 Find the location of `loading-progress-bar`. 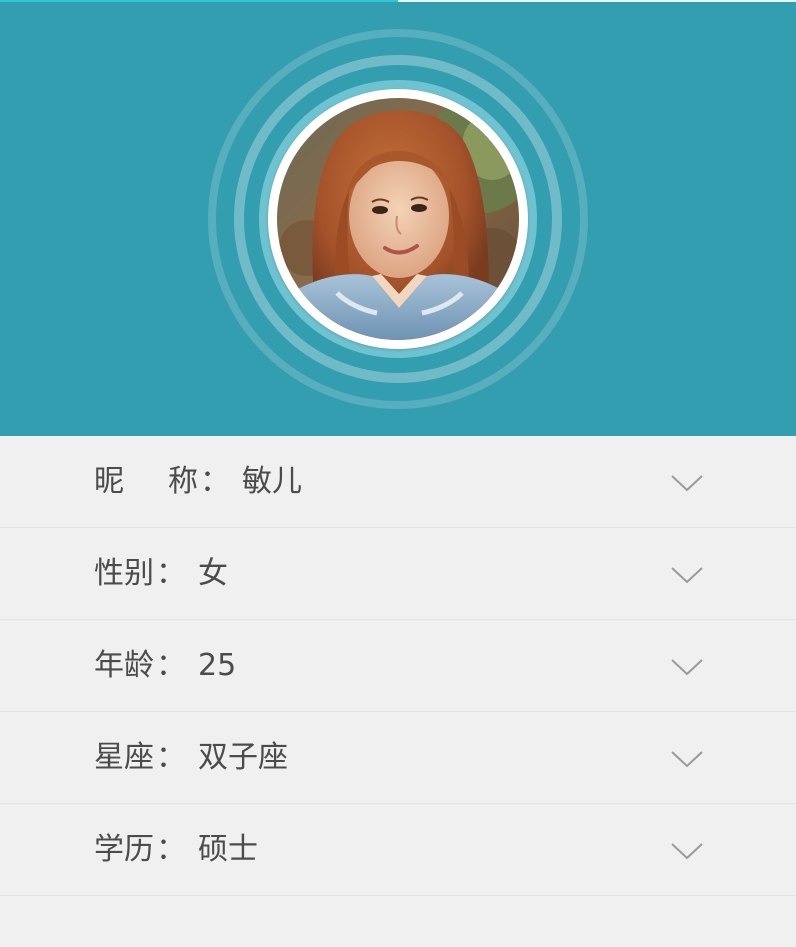

loading-progress-bar is located at coordinates (398, 1).